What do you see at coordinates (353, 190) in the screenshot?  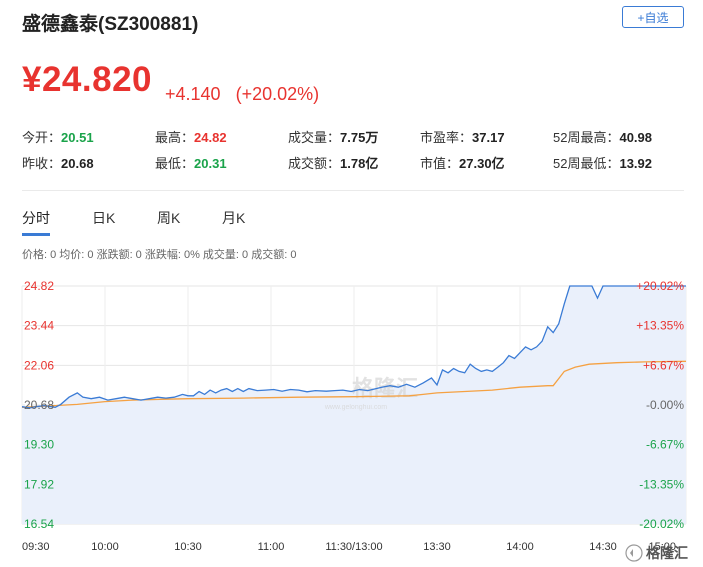 I see `divider` at bounding box center [353, 190].